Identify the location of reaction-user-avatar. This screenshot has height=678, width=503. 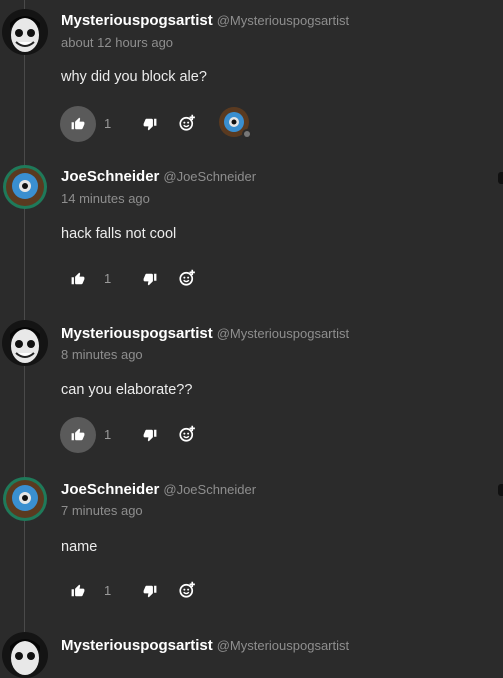
(236, 124).